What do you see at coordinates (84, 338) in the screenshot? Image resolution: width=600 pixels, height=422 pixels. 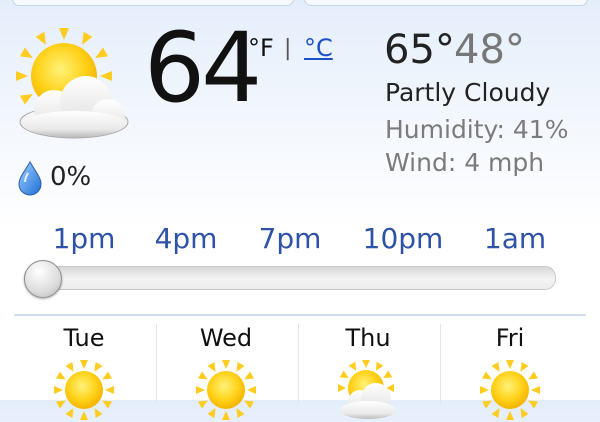 I see `forecast-day-name: Tue` at bounding box center [84, 338].